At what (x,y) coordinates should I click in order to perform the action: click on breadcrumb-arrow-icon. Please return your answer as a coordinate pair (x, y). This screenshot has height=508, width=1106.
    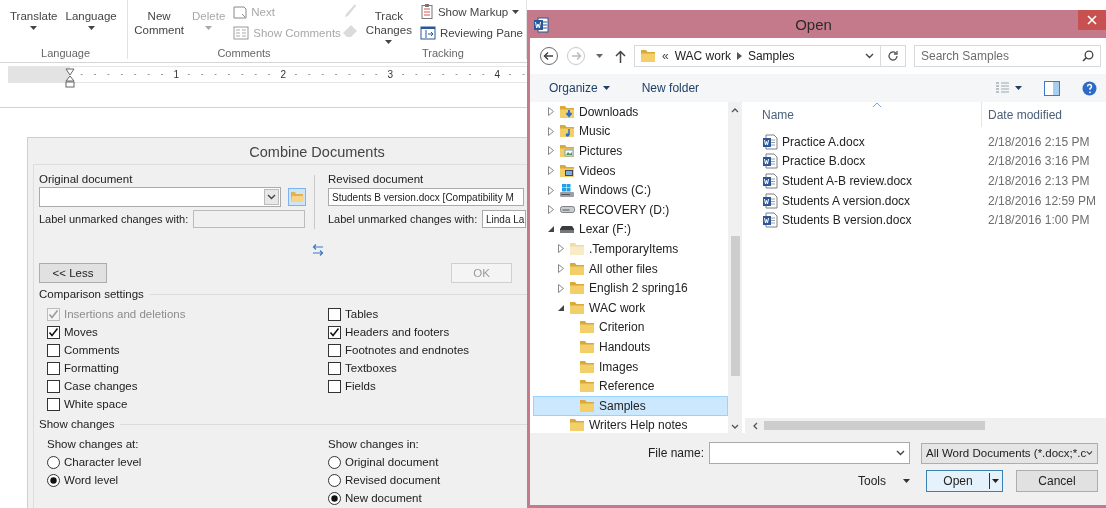
    Looking at the image, I should click on (739, 56).